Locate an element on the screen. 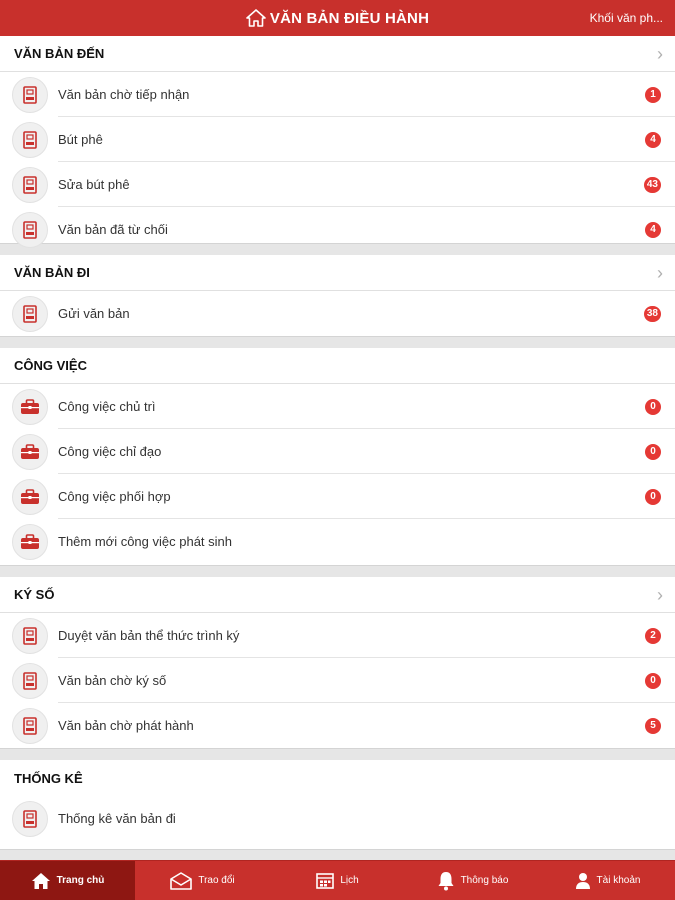 The width and height of the screenshot is (675, 900). count-badge: 2 is located at coordinates (653, 636).